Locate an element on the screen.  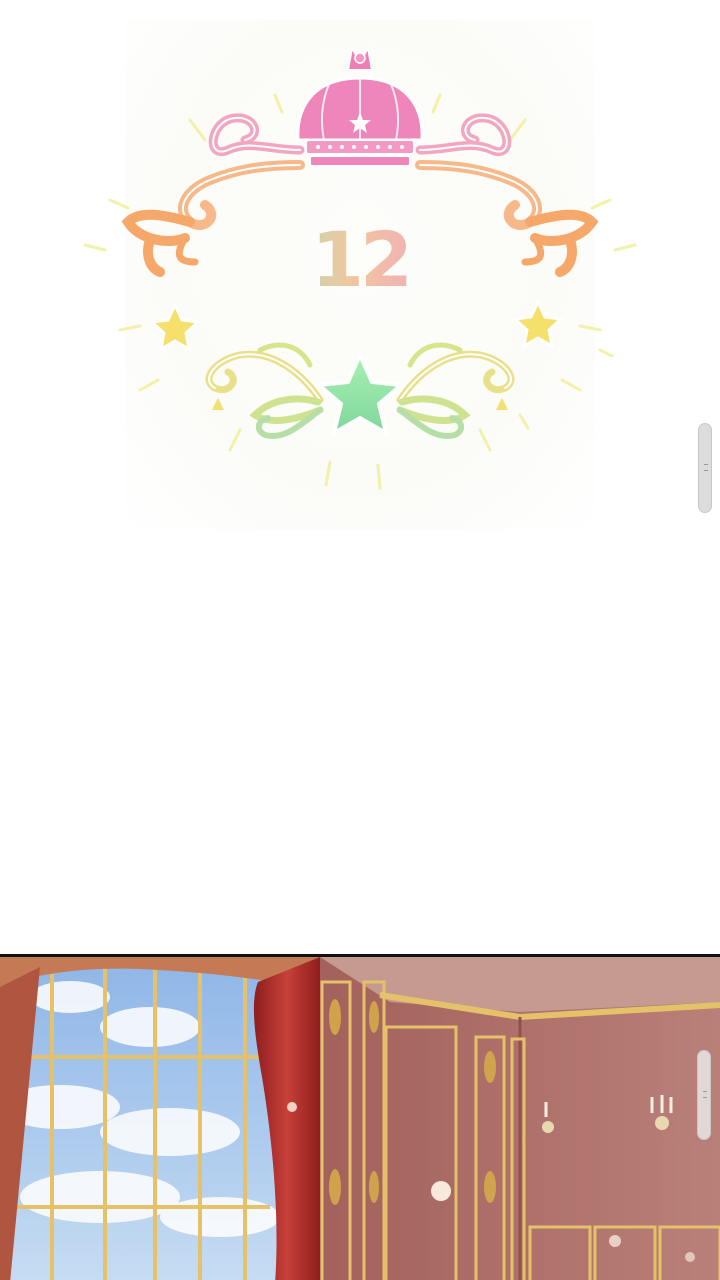
right-star-icon is located at coordinates (538, 323).